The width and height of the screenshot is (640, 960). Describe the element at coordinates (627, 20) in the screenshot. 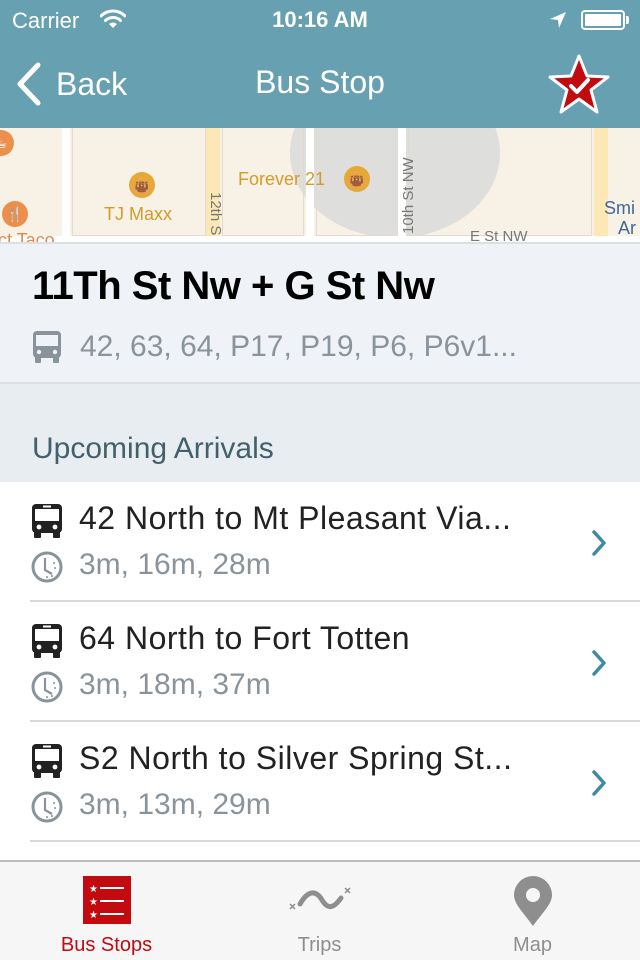

I see `battery-tip` at that location.